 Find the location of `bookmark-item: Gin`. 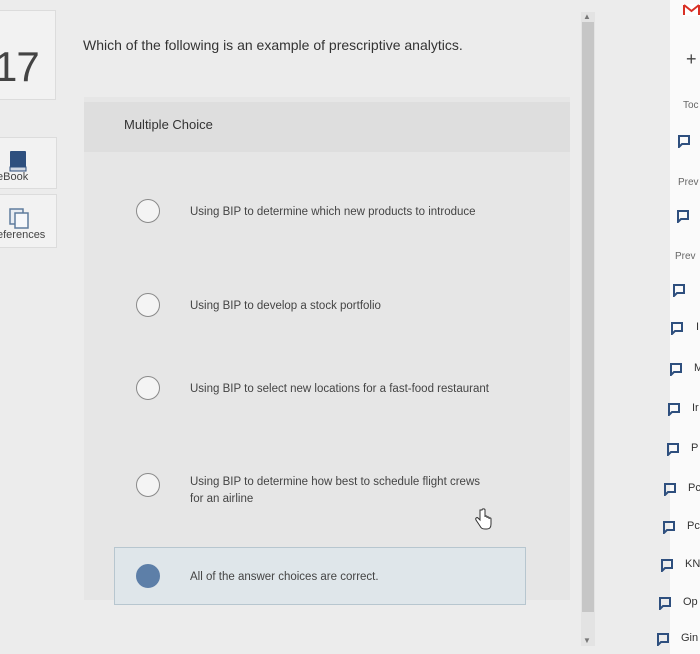

bookmark-item: Gin is located at coordinates (678, 640).